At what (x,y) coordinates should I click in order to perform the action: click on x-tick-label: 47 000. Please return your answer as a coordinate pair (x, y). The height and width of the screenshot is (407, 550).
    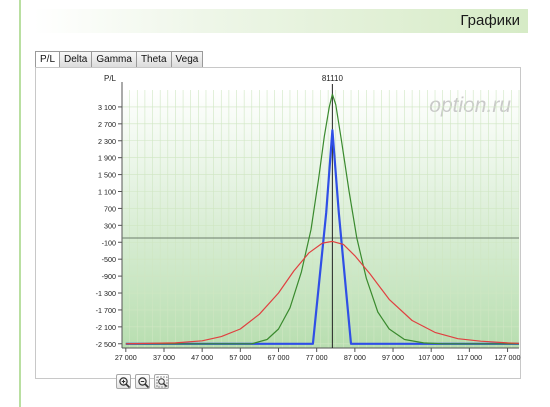
    Looking at the image, I should click on (202, 357).